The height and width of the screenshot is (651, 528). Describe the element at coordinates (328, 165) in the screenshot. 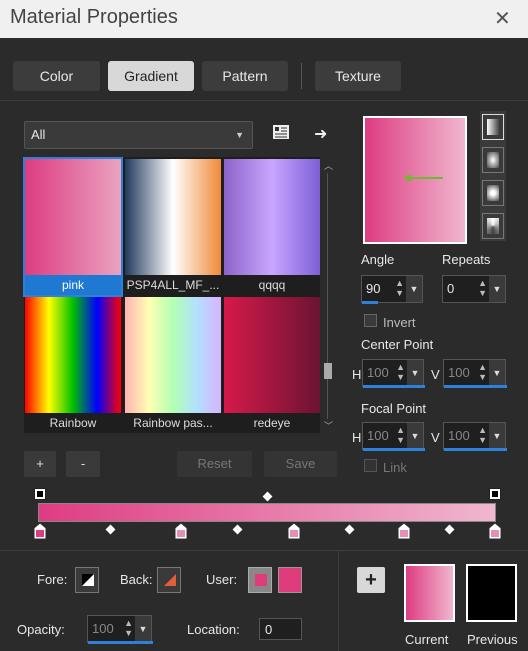

I see `scroll-up-icon: ︿` at that location.